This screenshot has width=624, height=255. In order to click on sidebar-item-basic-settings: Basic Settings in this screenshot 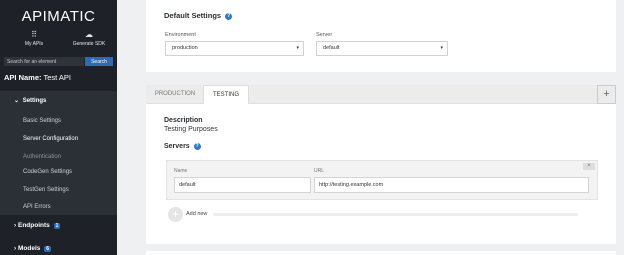, I will do `click(42, 121)`.